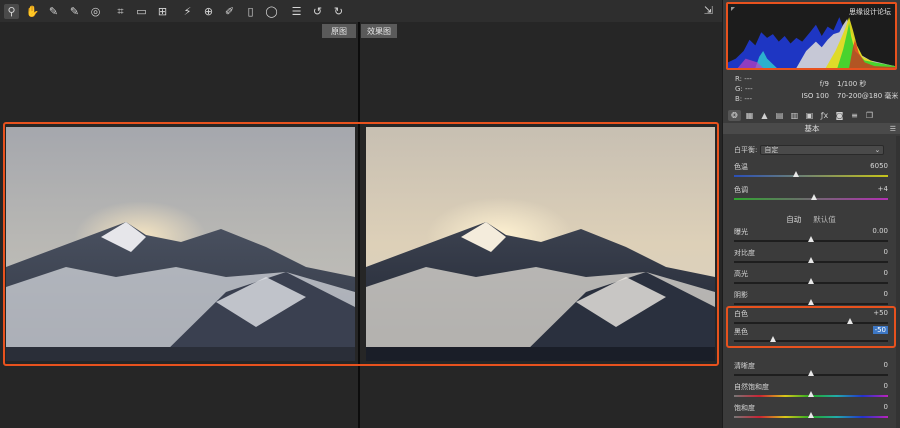  I want to click on slider-row: 对比度 0, so click(811, 257).